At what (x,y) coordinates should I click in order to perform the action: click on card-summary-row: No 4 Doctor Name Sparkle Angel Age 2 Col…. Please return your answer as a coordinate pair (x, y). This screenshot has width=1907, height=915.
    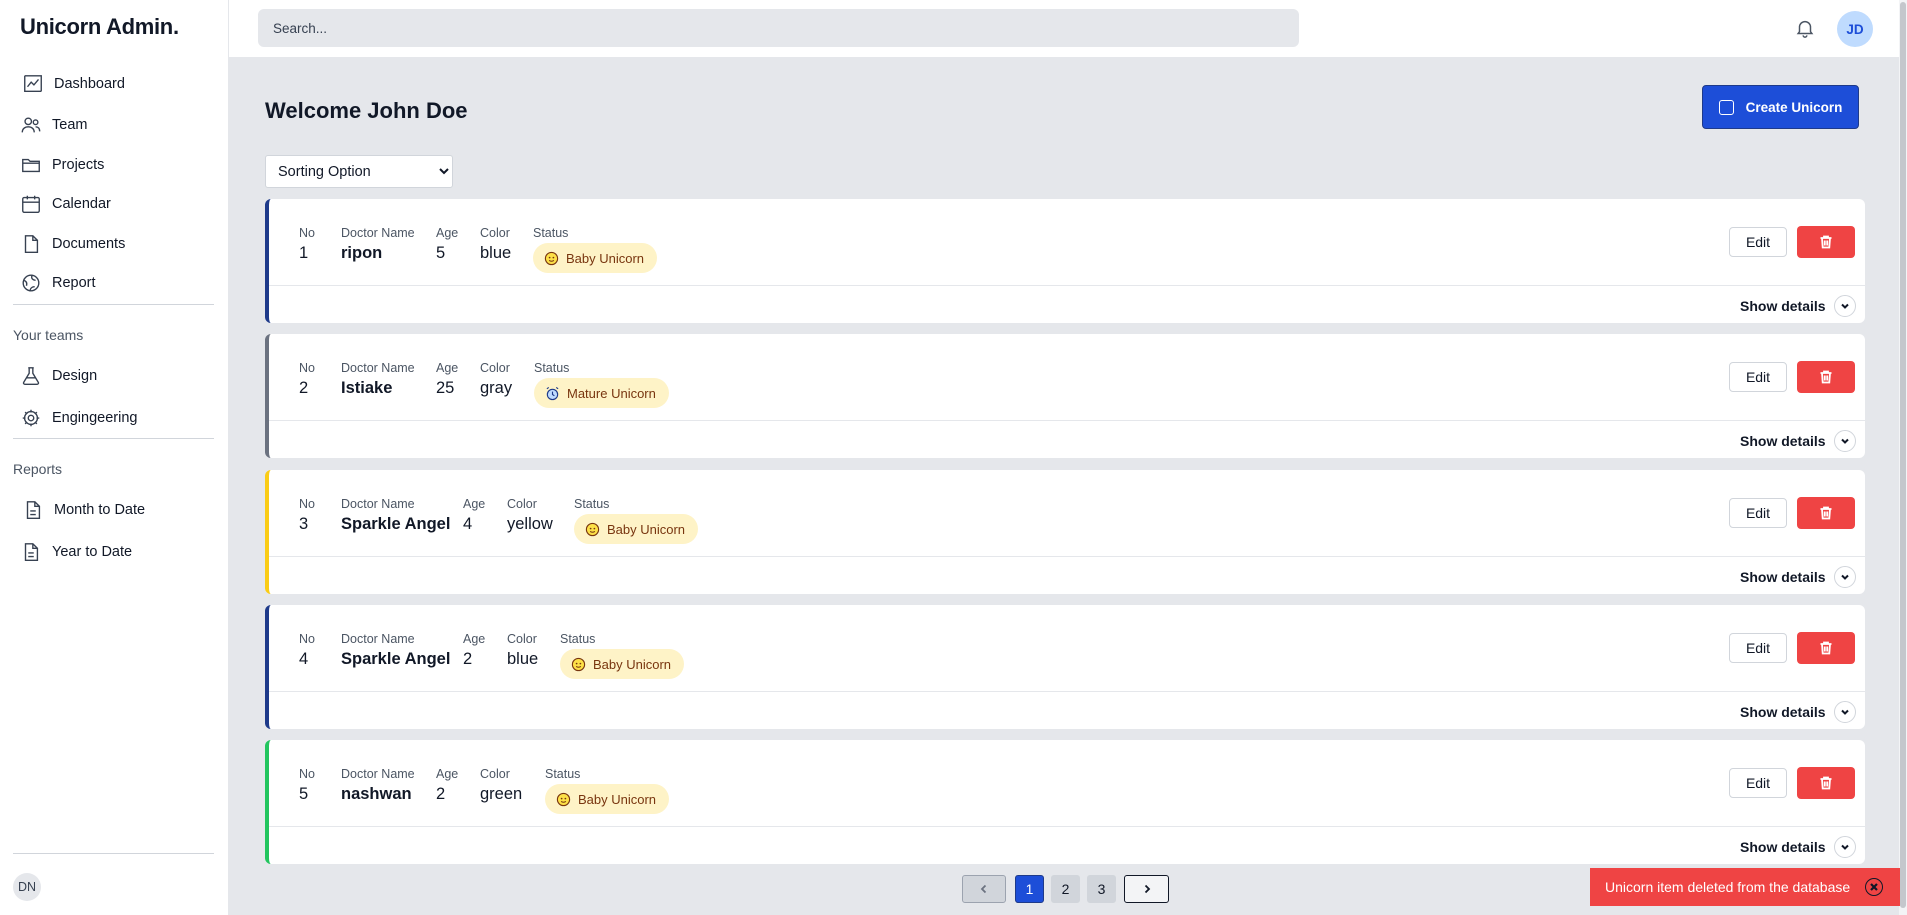
    Looking at the image, I should click on (1067, 648).